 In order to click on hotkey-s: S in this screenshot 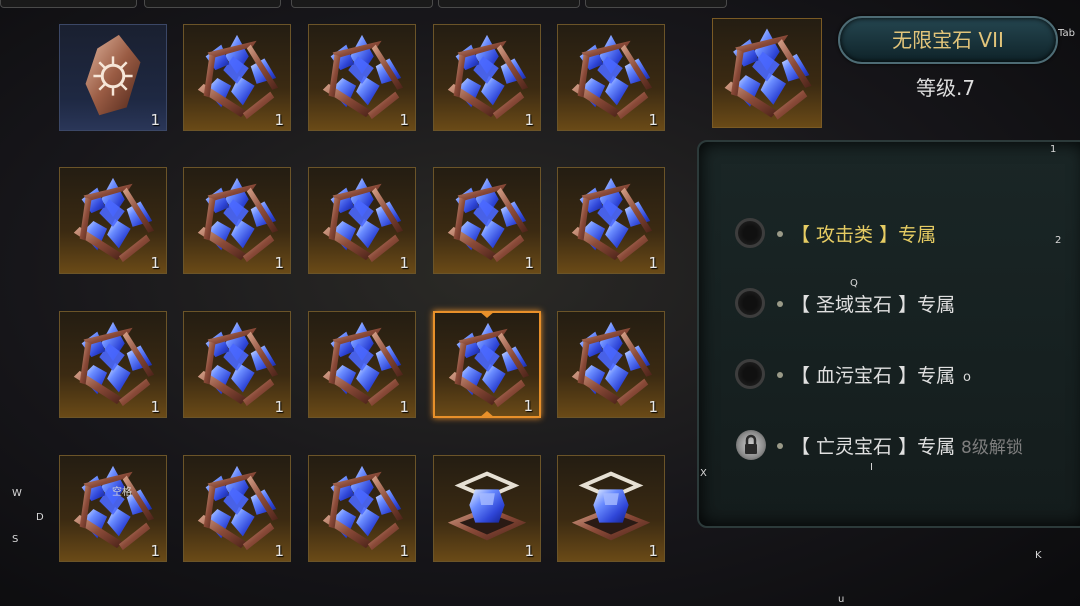, I will do `click(15, 539)`.